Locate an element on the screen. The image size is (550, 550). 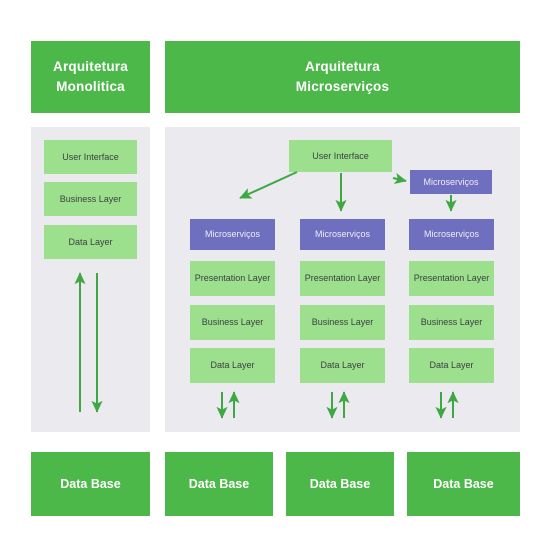
data-layer-col2: Data Layer is located at coordinates (342, 365).